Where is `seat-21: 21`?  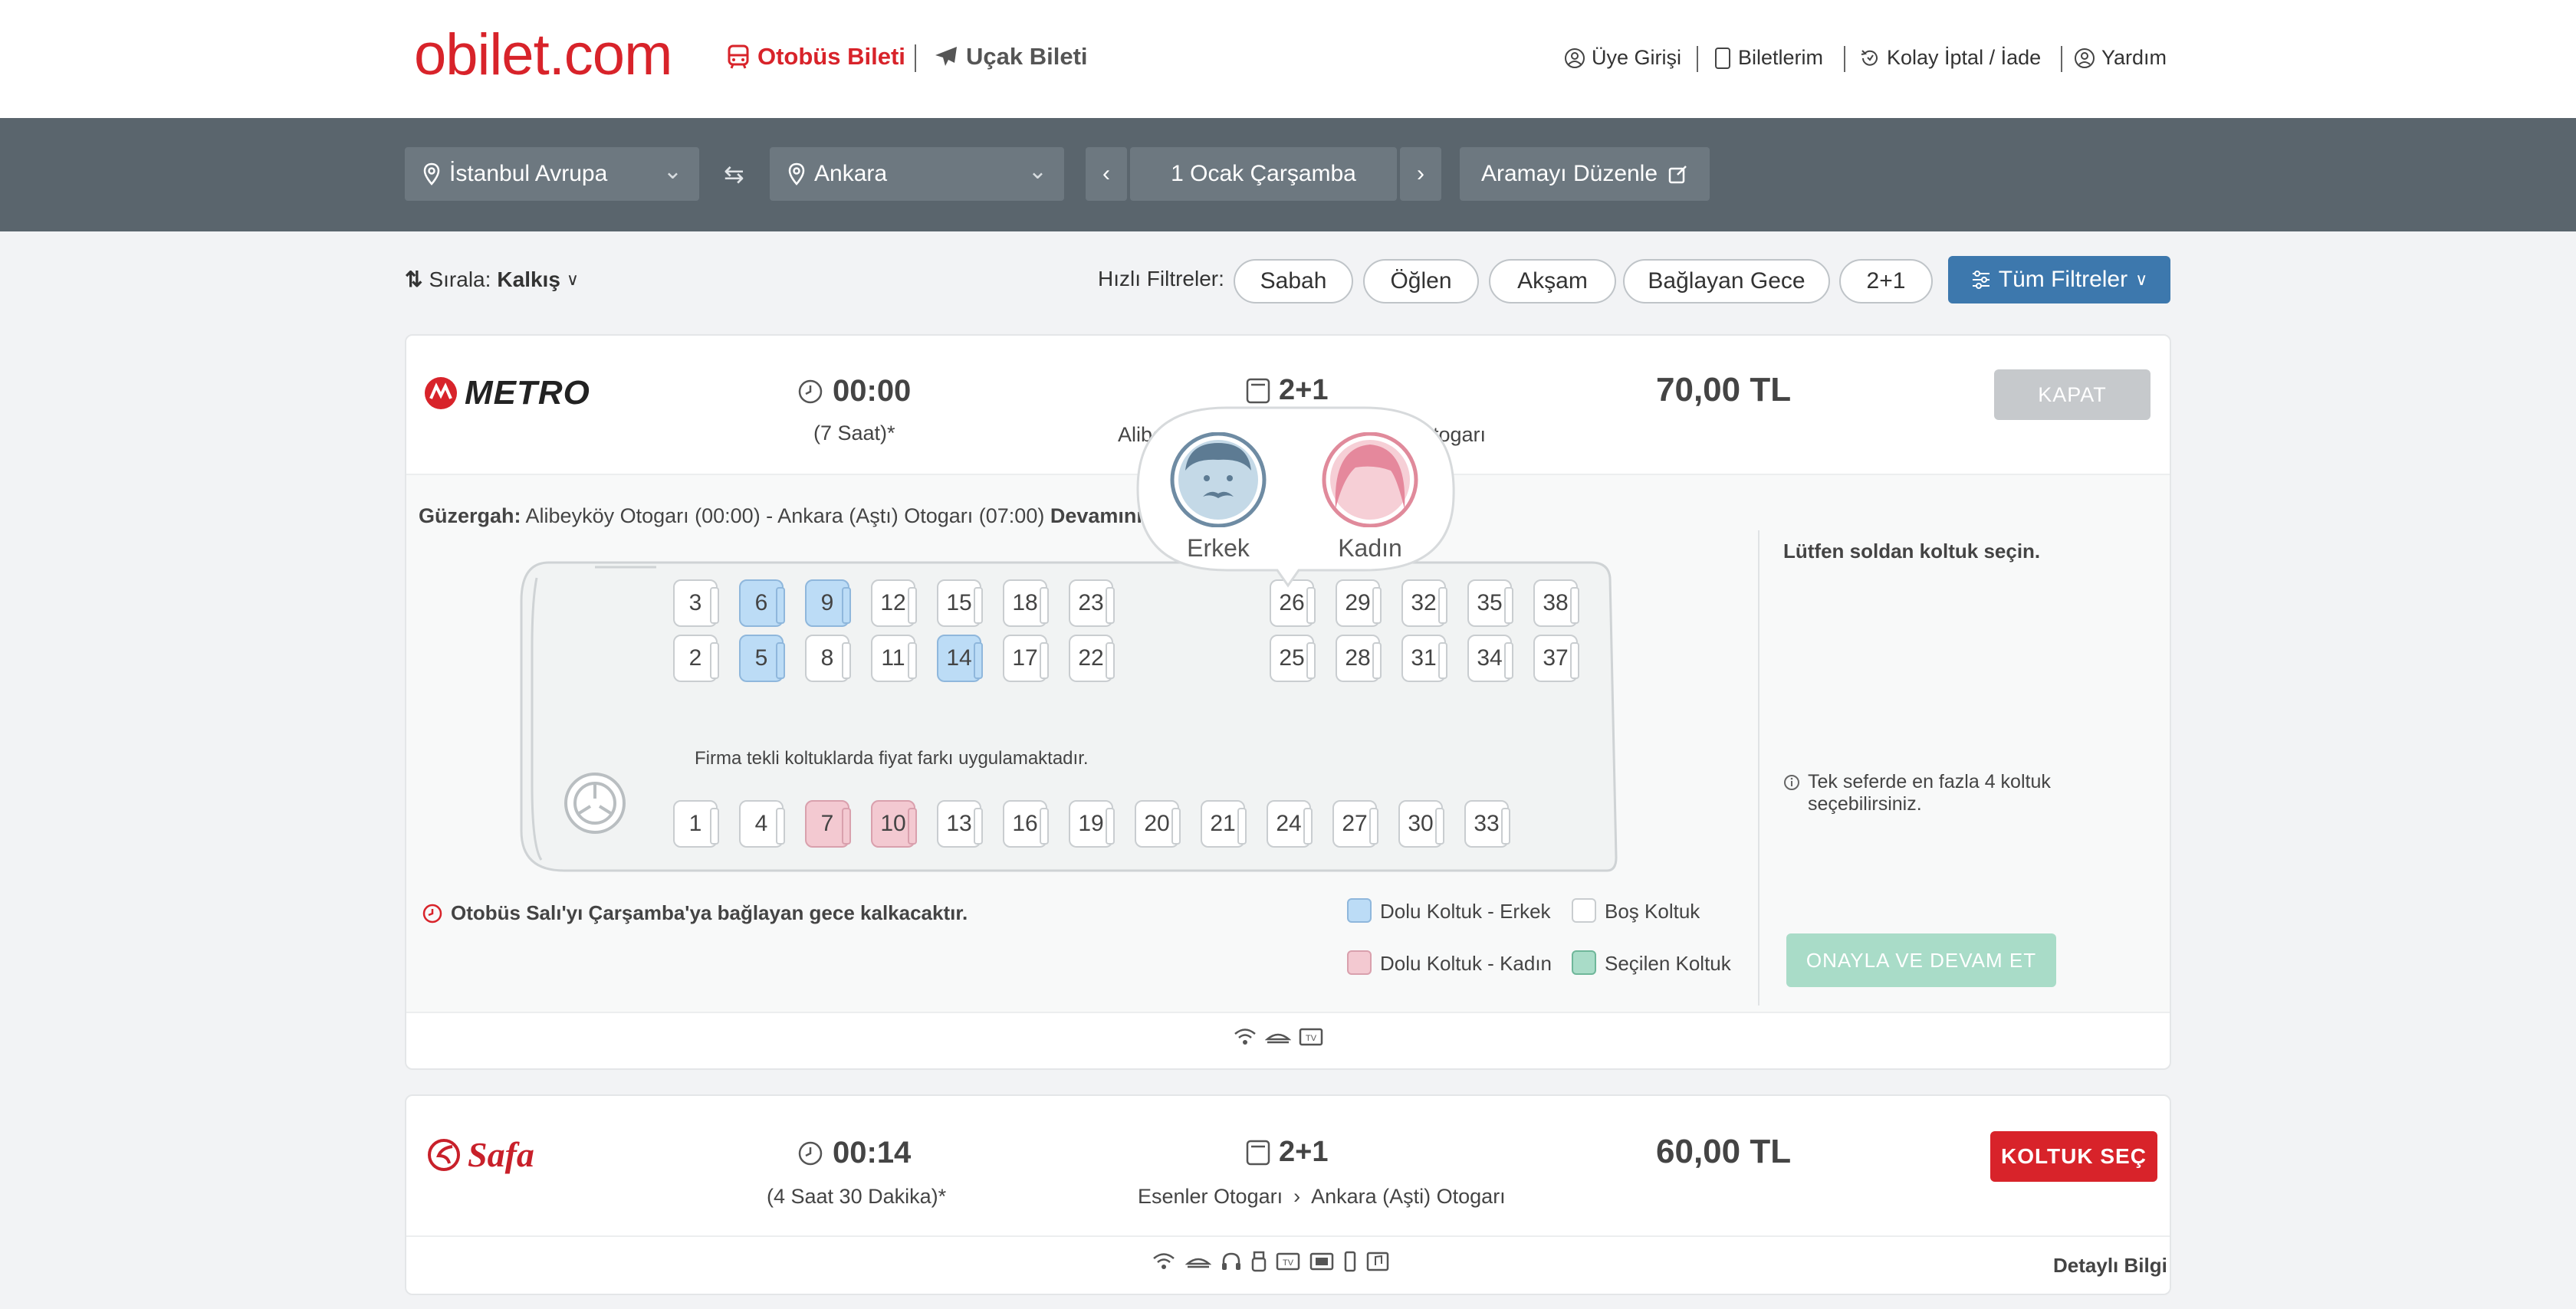
seat-21: 21 is located at coordinates (1224, 824).